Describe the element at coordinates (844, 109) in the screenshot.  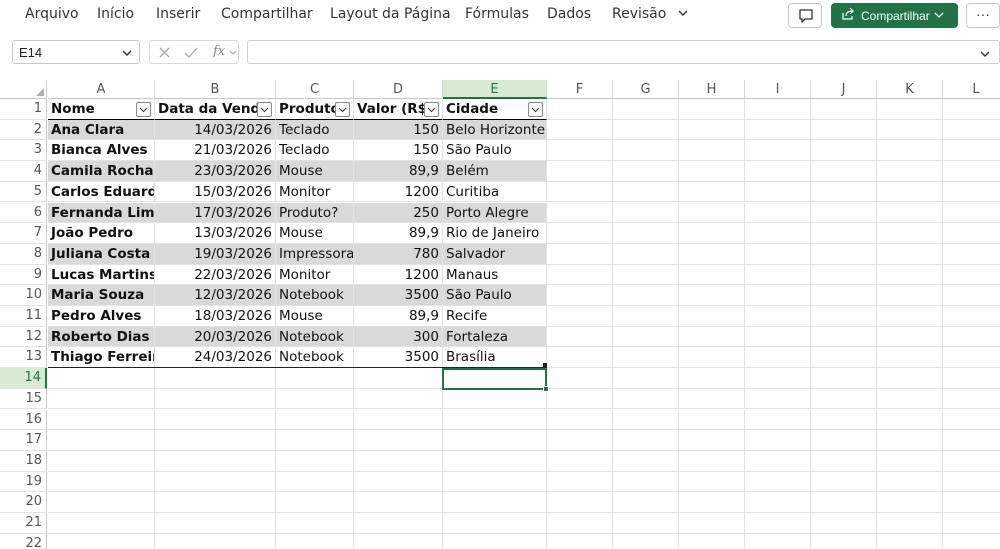
I see `cell-j1` at that location.